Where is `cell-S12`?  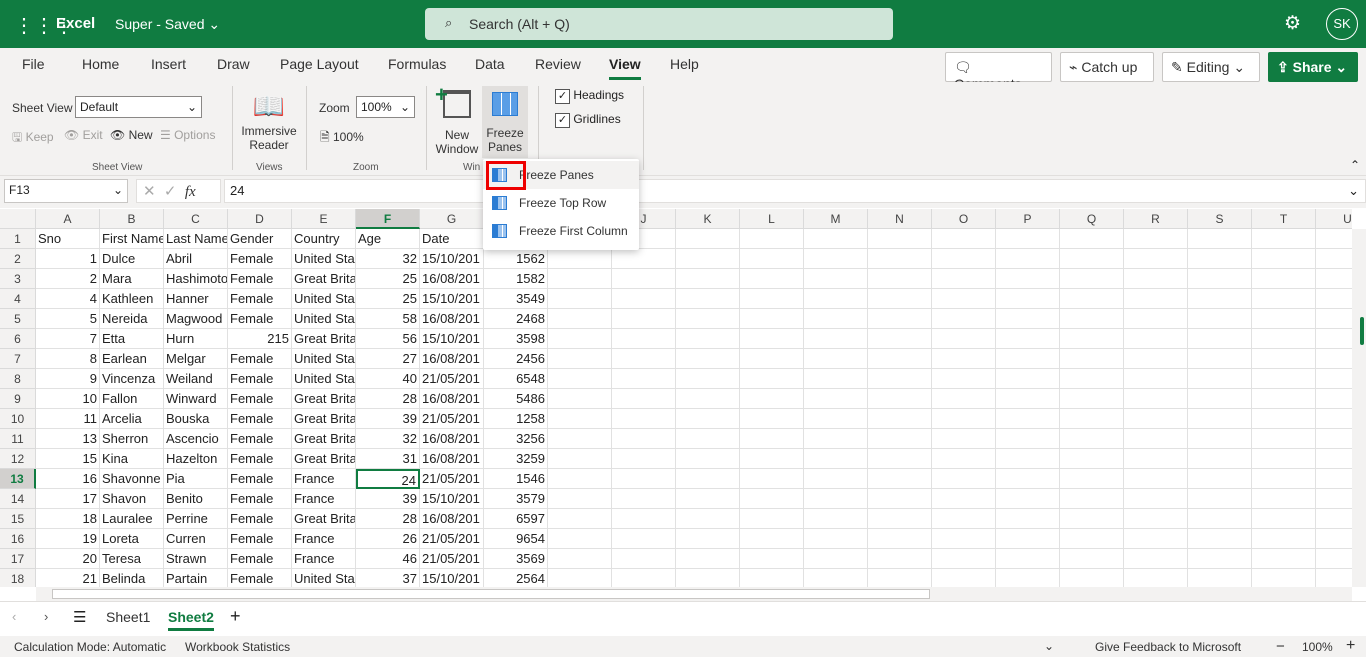
cell-S12 is located at coordinates (1220, 459).